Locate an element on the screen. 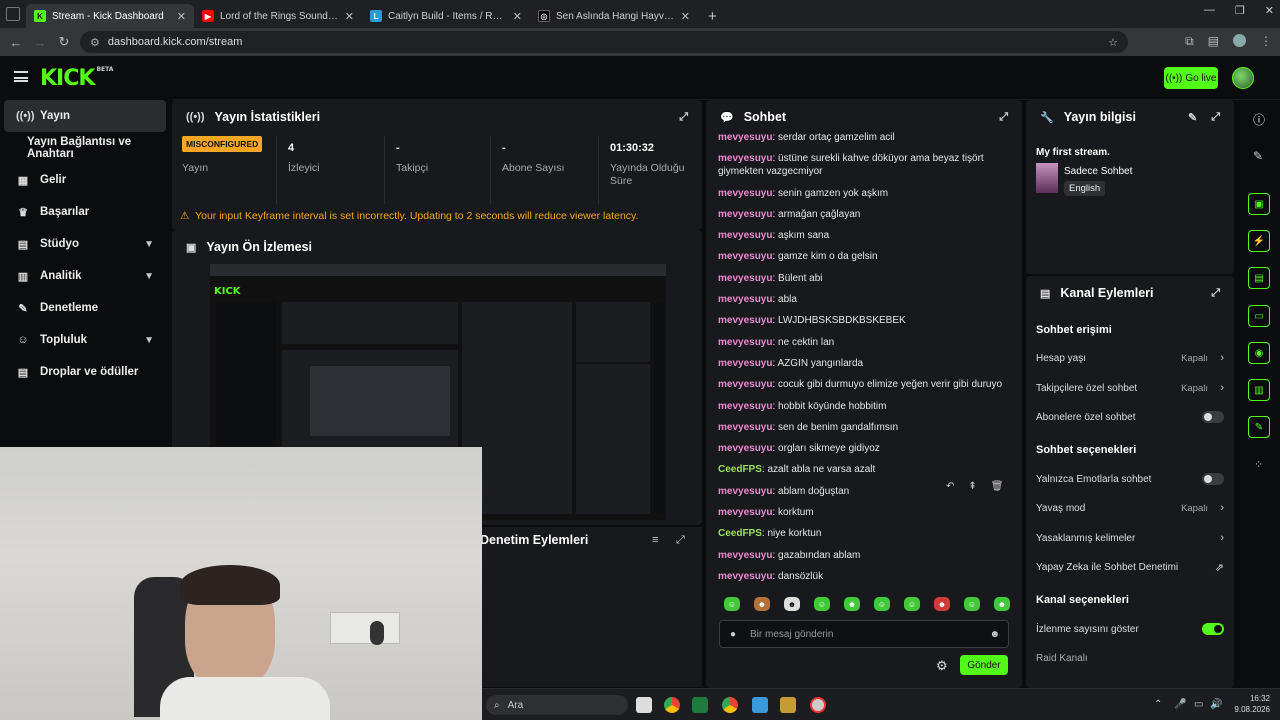  chat-message: mevyesuyu: LWJDHBSKSBDKBSKEBEK is located at coordinates (868, 320).